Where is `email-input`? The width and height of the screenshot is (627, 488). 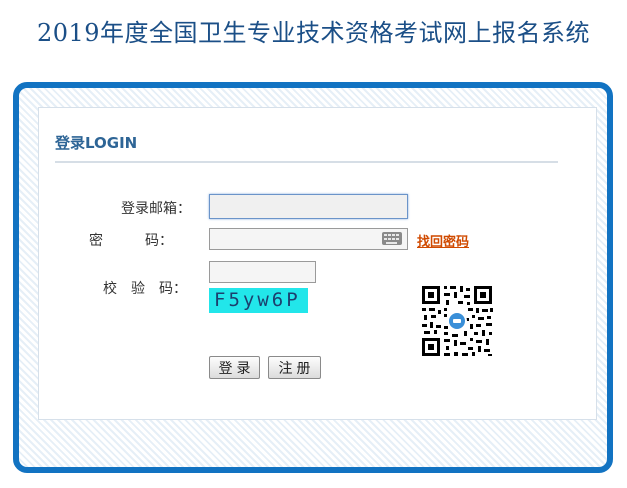 email-input is located at coordinates (308, 206).